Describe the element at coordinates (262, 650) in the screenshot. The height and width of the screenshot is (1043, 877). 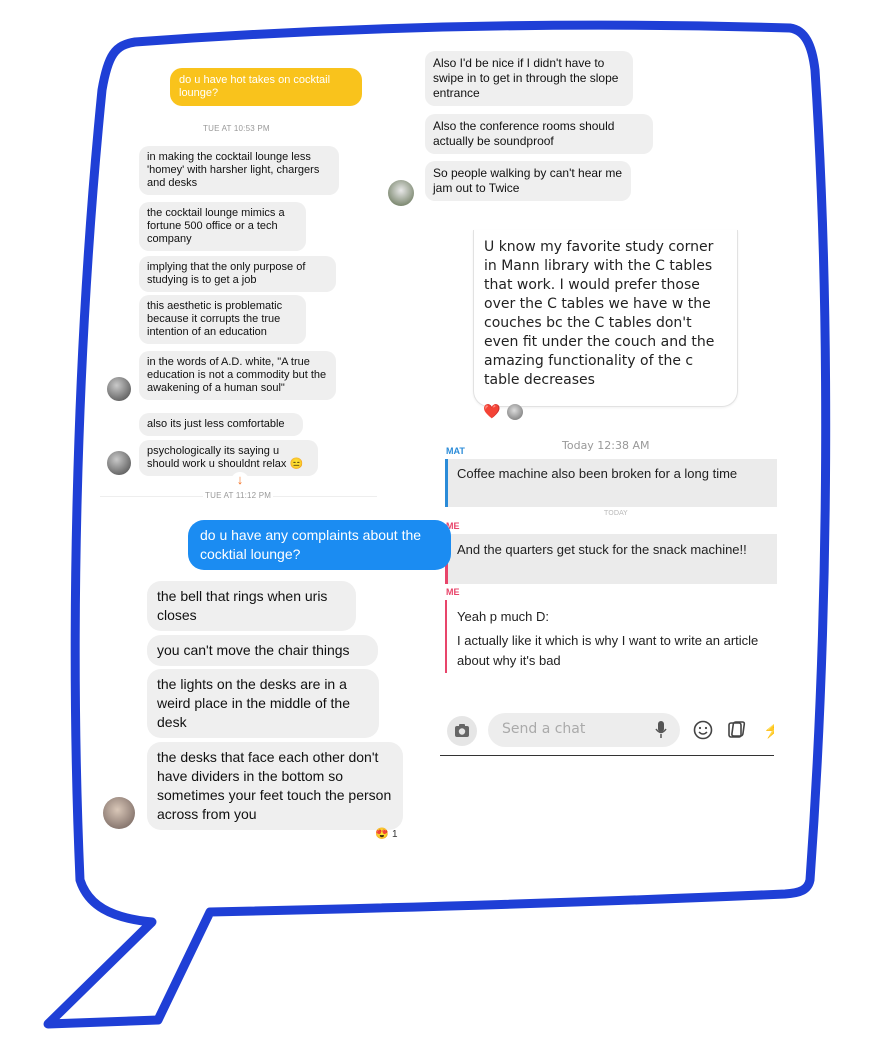
I see `incoming-message: you can't move the chair things` at that location.